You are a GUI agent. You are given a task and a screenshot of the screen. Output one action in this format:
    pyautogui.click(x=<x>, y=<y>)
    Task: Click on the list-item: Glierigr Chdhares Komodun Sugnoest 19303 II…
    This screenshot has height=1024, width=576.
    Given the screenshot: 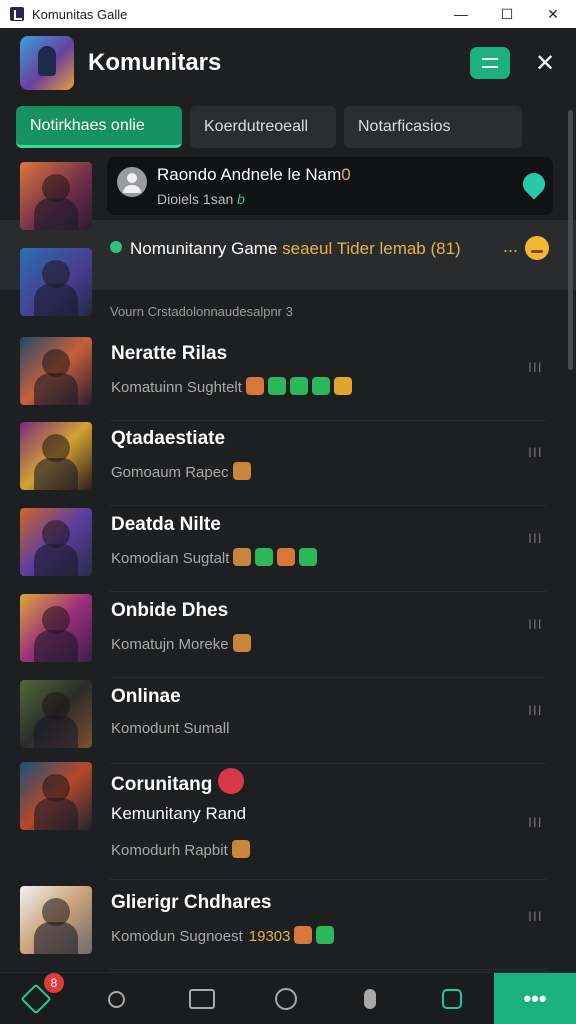 What is the action you would take?
    pyautogui.click(x=288, y=927)
    